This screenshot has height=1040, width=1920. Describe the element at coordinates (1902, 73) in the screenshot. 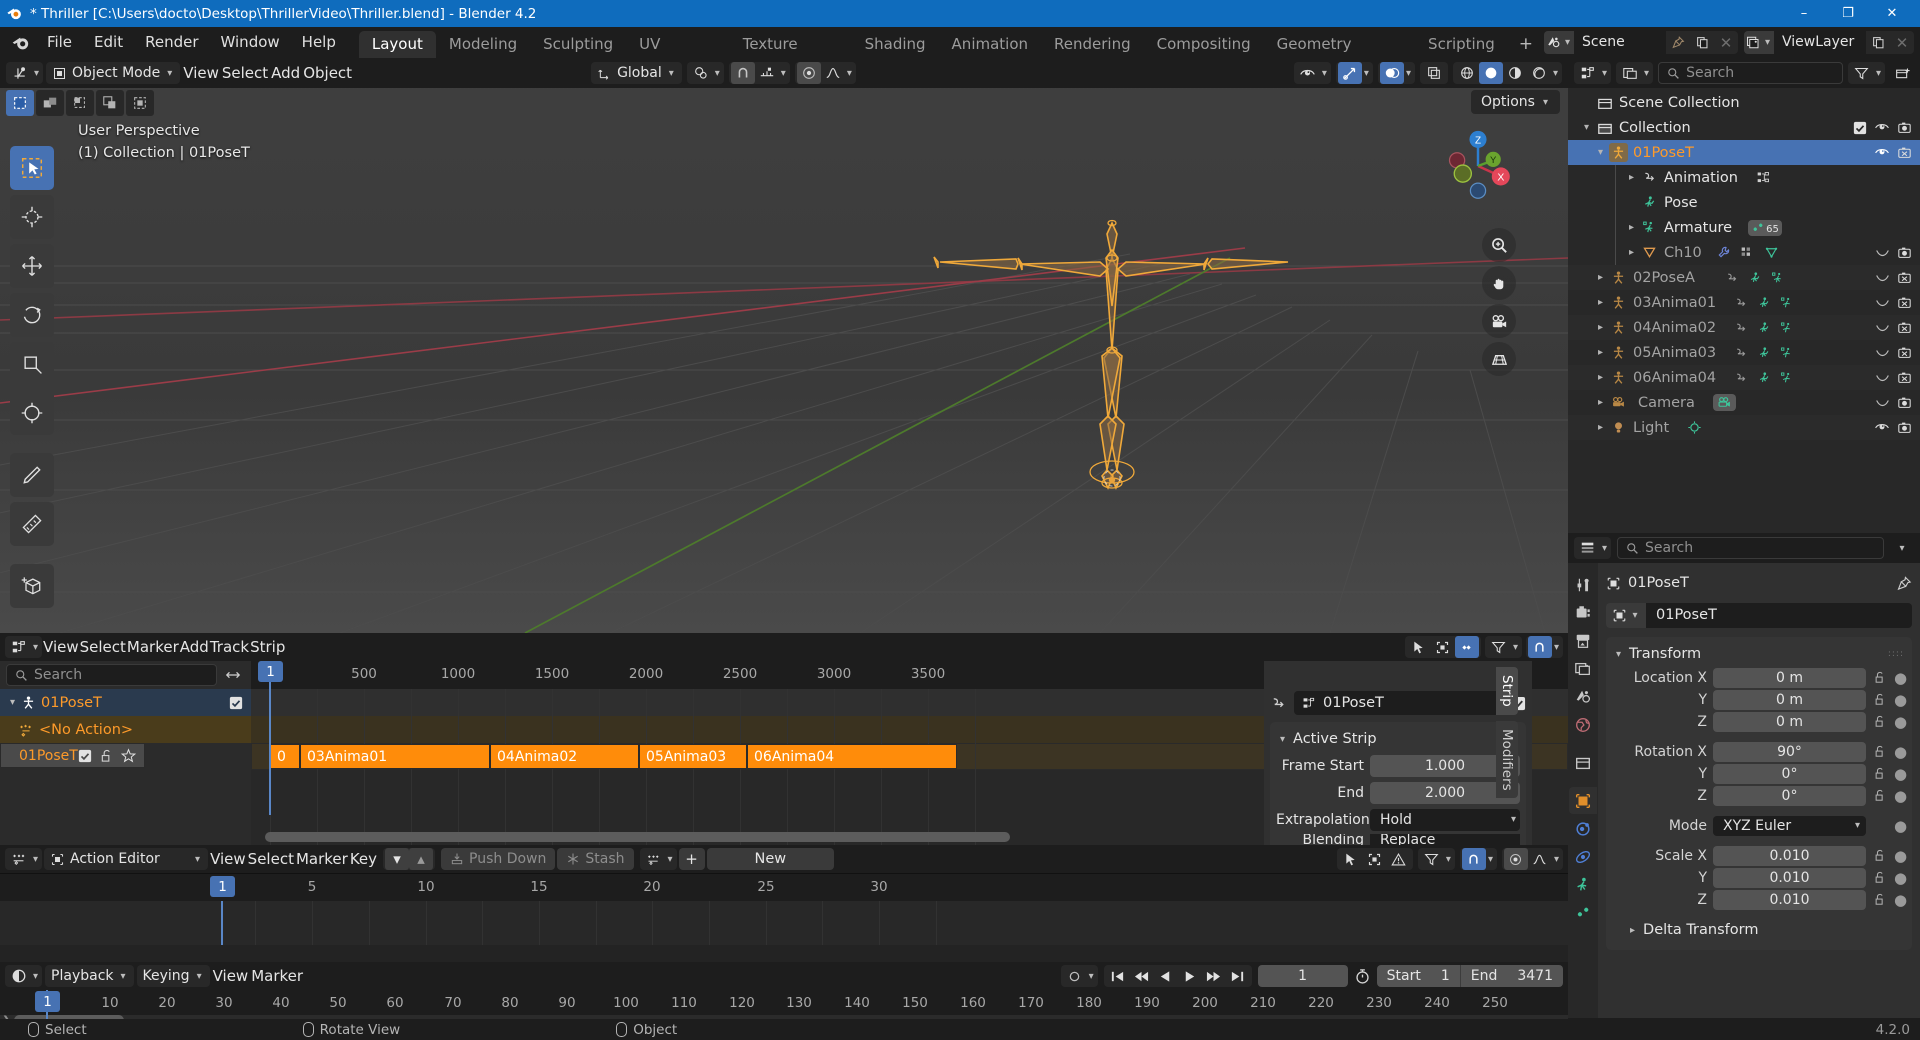

I see `new-collection-icon` at that location.